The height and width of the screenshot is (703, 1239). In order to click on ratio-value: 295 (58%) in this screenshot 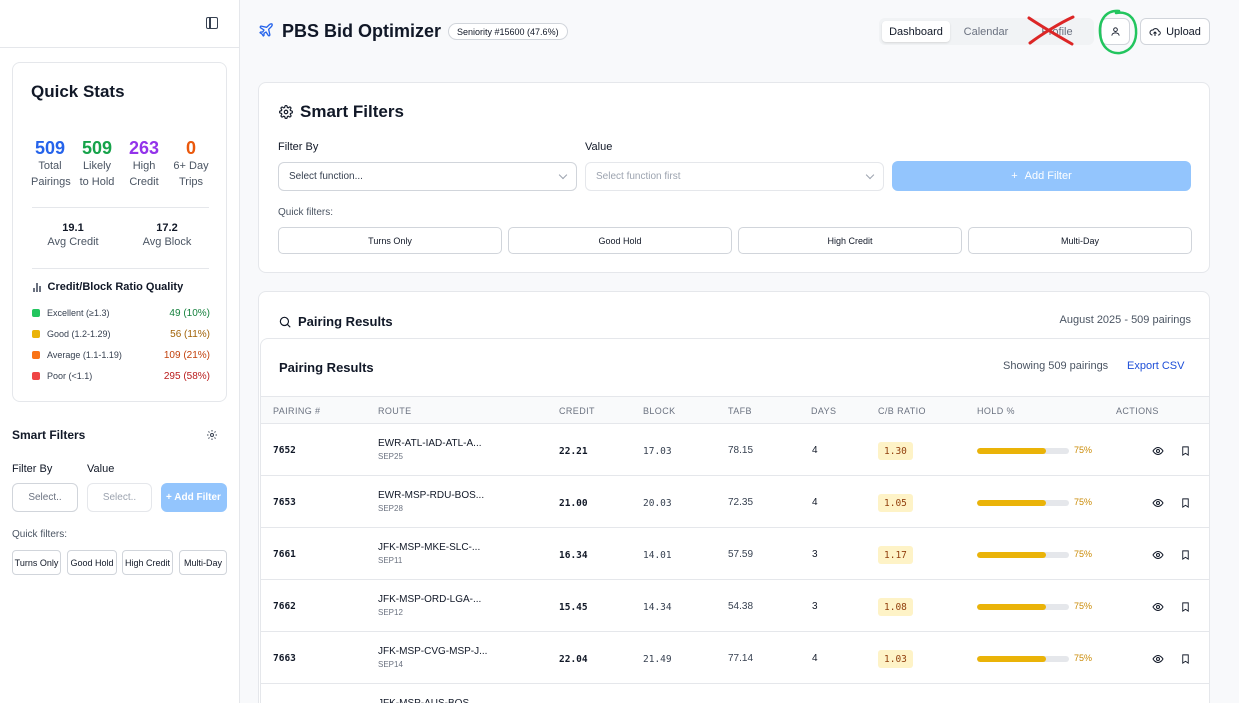, I will do `click(186, 376)`.